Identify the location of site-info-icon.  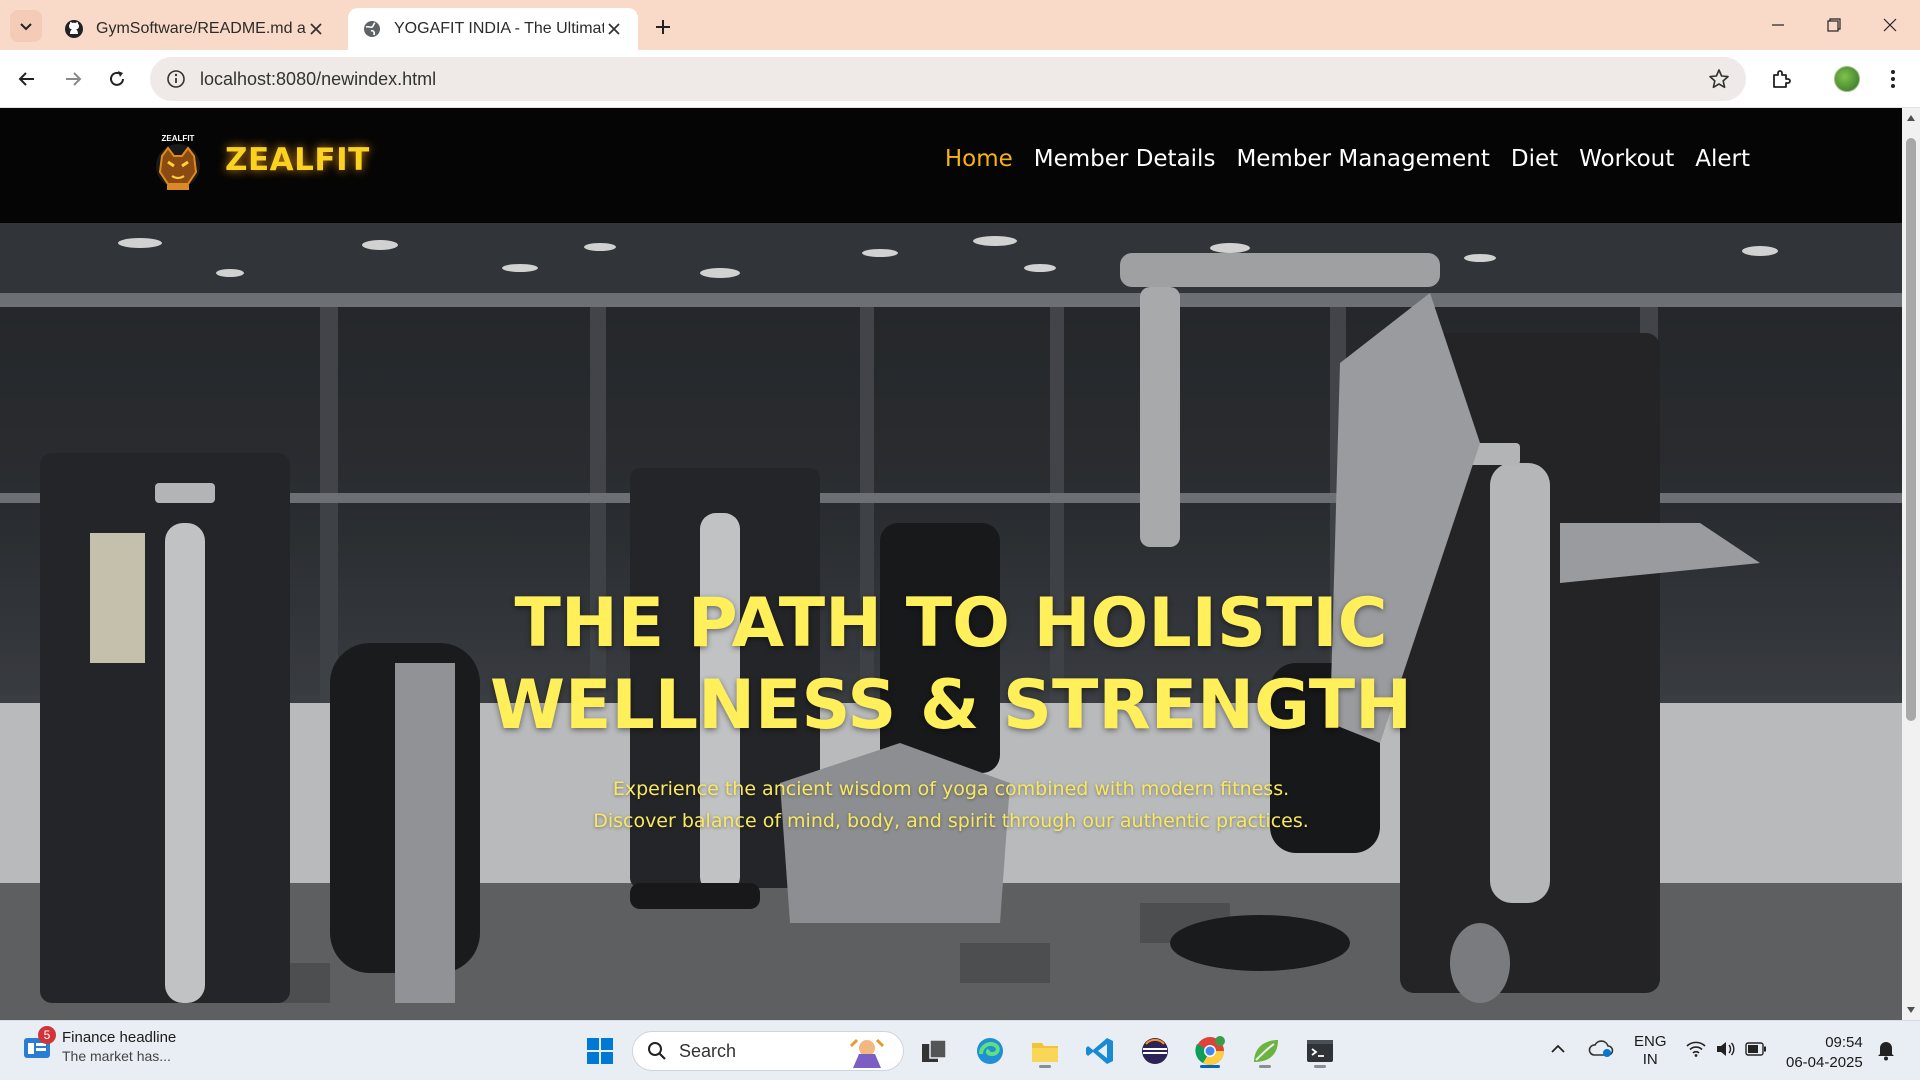
(176, 79).